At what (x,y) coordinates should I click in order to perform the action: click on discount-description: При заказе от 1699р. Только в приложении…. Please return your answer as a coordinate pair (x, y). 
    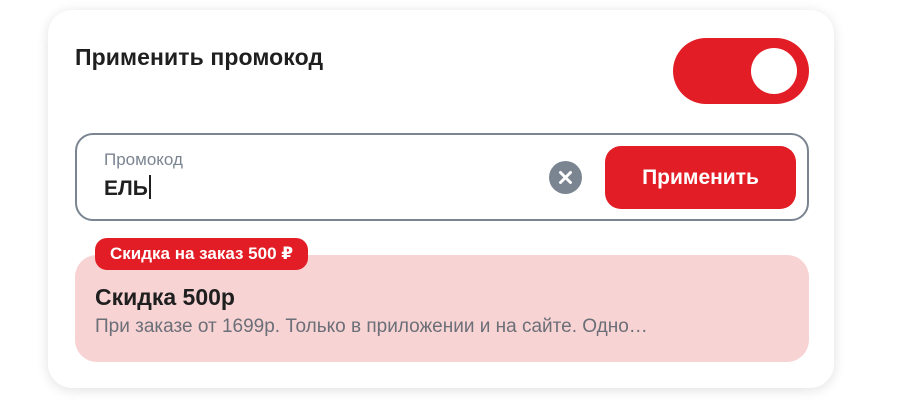
    Looking at the image, I should click on (371, 326).